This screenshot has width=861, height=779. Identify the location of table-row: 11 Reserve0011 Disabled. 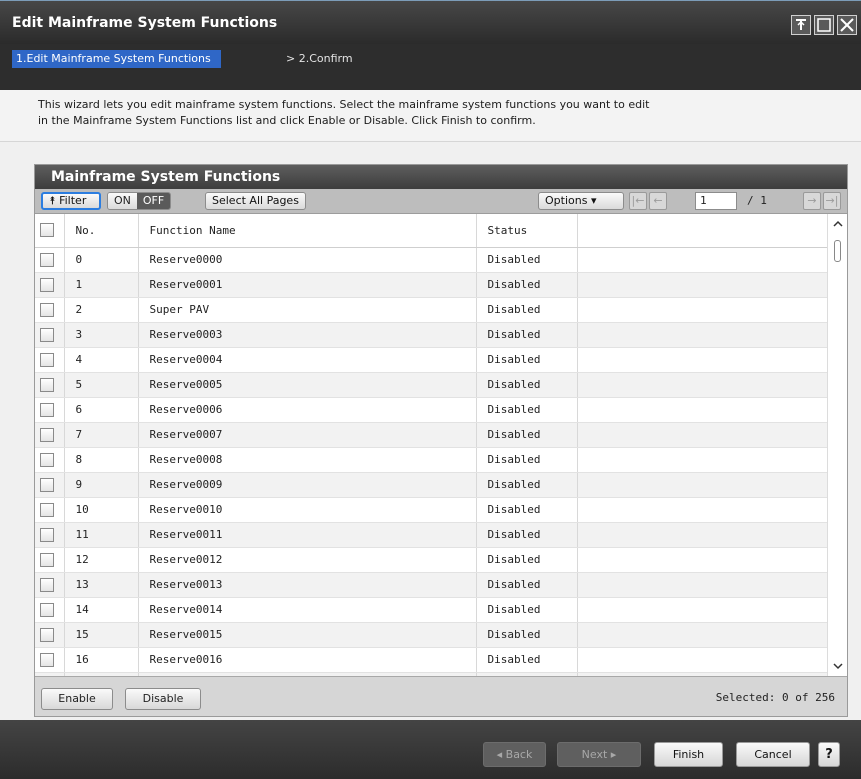
(431, 535).